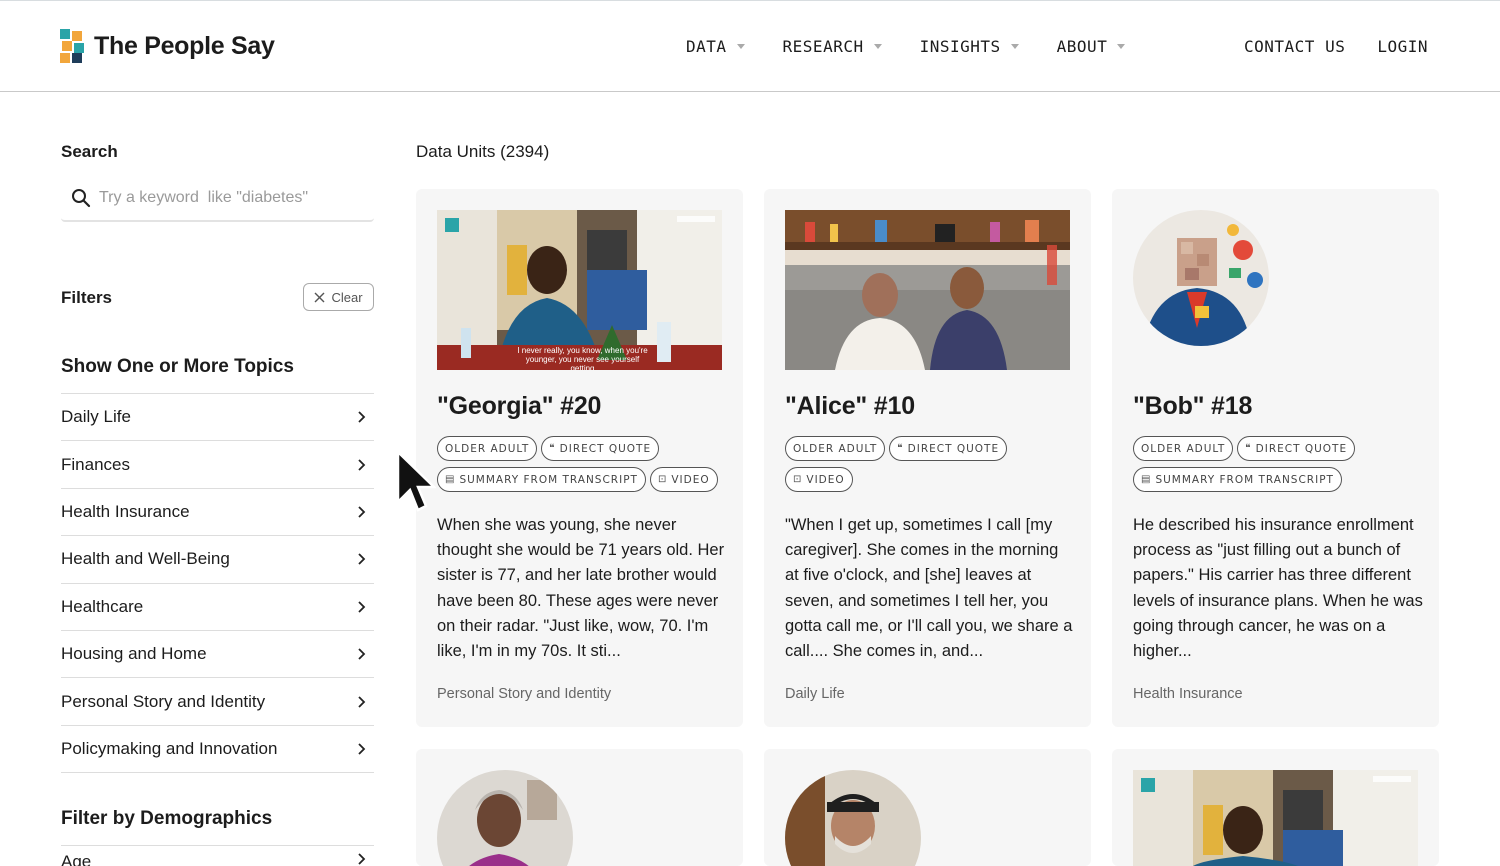 Image resolution: width=1500 pixels, height=866 pixels. I want to click on search-title: Search, so click(89, 151).